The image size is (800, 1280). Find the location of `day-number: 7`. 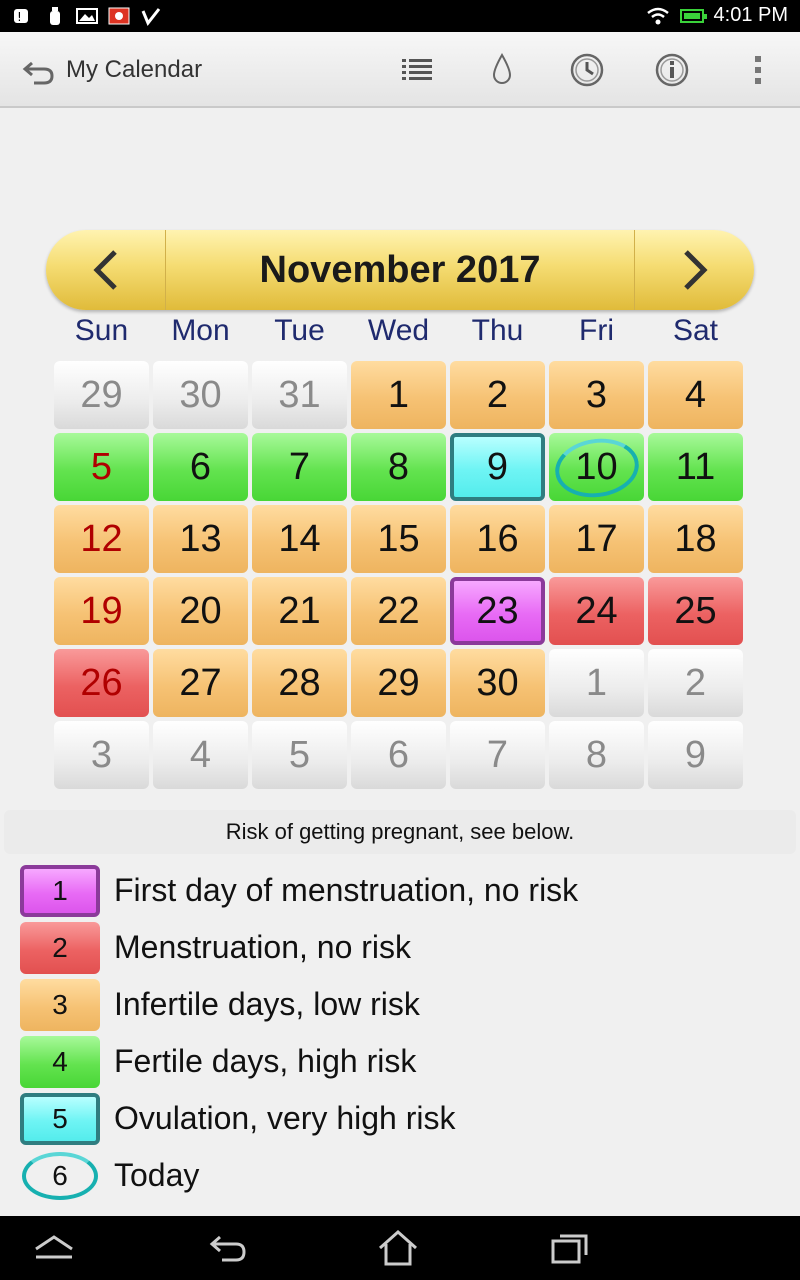

day-number: 7 is located at coordinates (299, 466).